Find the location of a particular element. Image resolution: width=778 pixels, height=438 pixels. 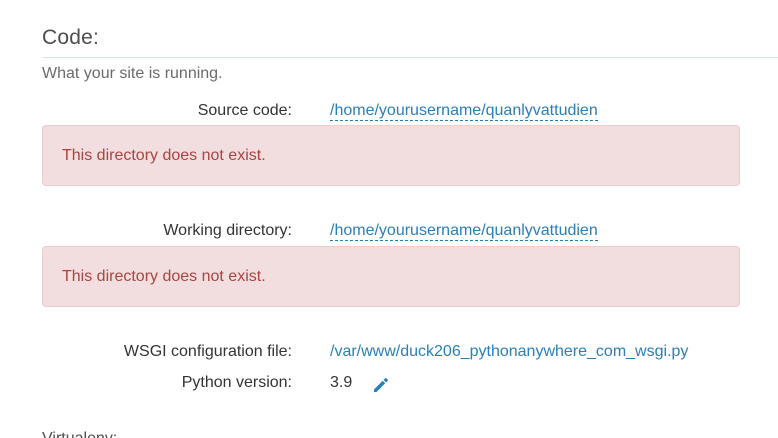

source-code-error-alert: This directory does not exist. is located at coordinates (391, 155).